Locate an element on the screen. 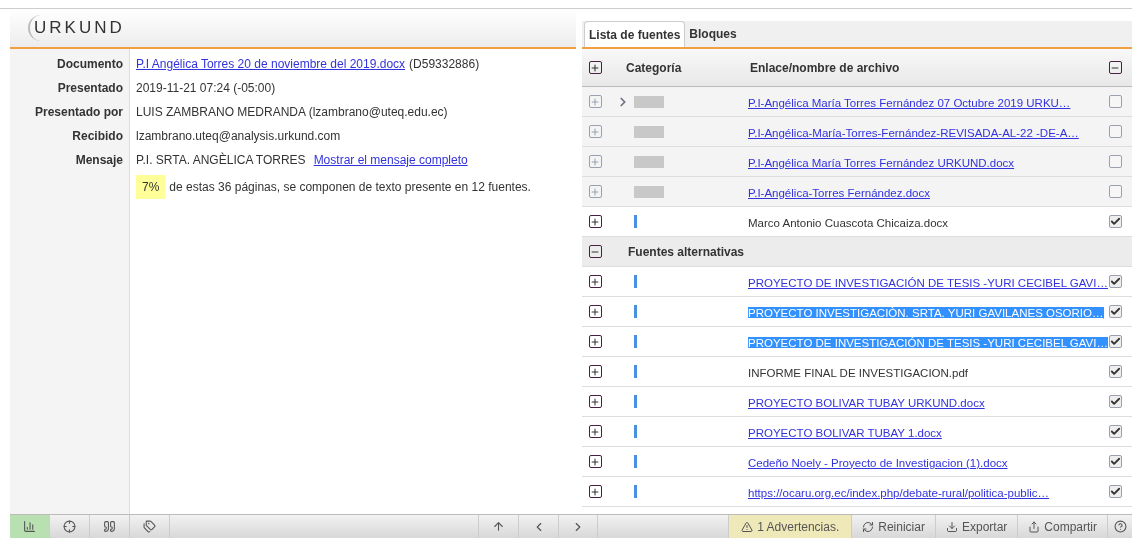 The image size is (1132, 540). document-link: P.I Angélica Torres 20 de noviembre del 2019.docx is located at coordinates (271, 64).